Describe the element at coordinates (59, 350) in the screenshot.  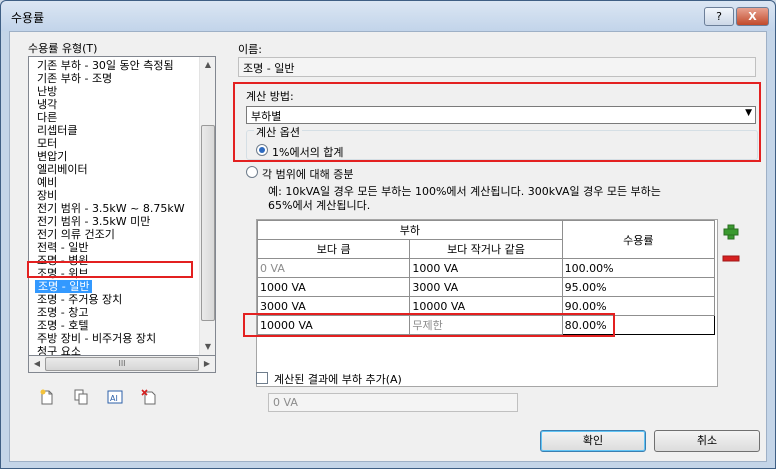
I see `list-item: 청구 요소` at that location.